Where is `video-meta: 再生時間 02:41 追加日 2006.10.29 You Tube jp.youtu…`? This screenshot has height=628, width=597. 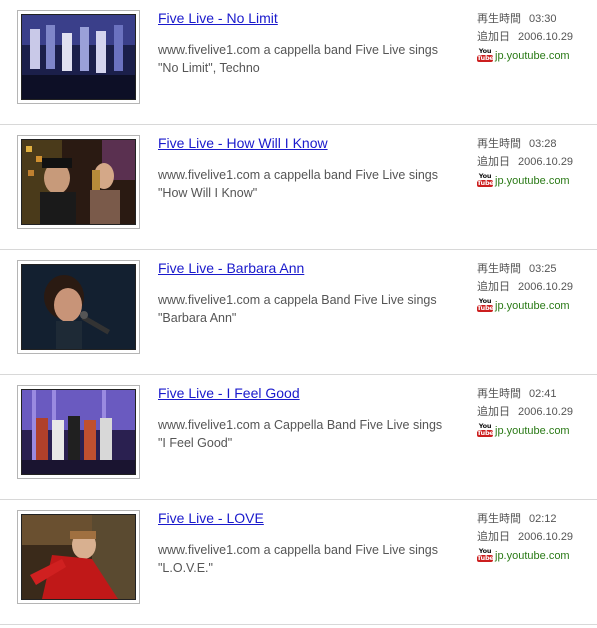
video-meta: 再生時間 02:41 追加日 2006.10.29 You Tube jp.youtu… is located at coordinates (536, 412).